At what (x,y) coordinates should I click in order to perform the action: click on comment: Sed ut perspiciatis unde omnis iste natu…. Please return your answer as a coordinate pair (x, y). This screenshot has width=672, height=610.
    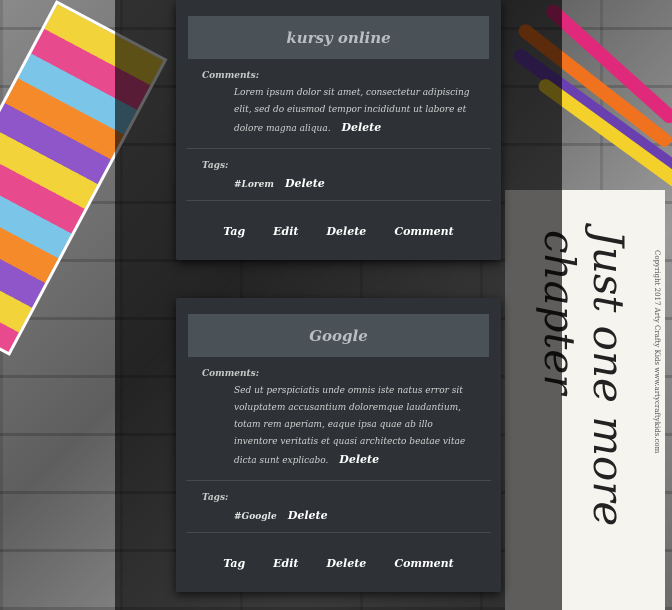
    Looking at the image, I should click on (355, 426).